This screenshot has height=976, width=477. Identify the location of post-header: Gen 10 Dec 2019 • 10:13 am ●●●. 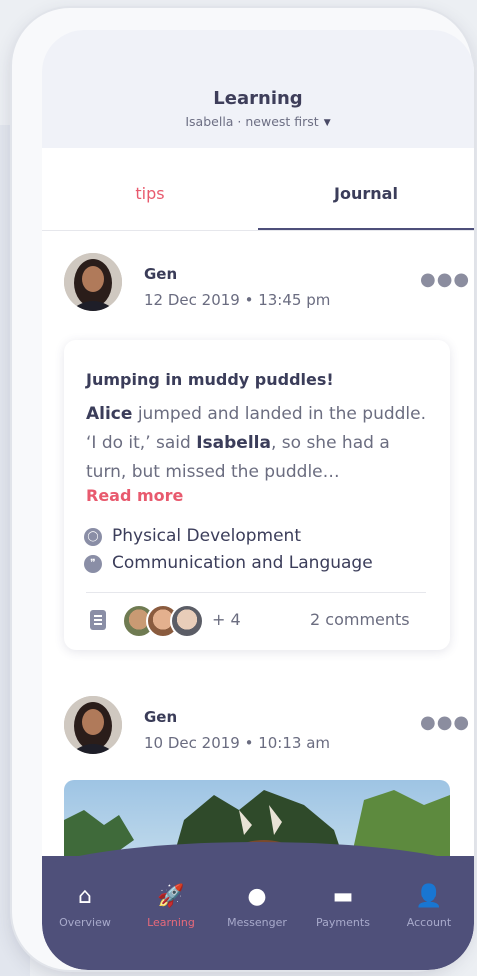
(258, 731).